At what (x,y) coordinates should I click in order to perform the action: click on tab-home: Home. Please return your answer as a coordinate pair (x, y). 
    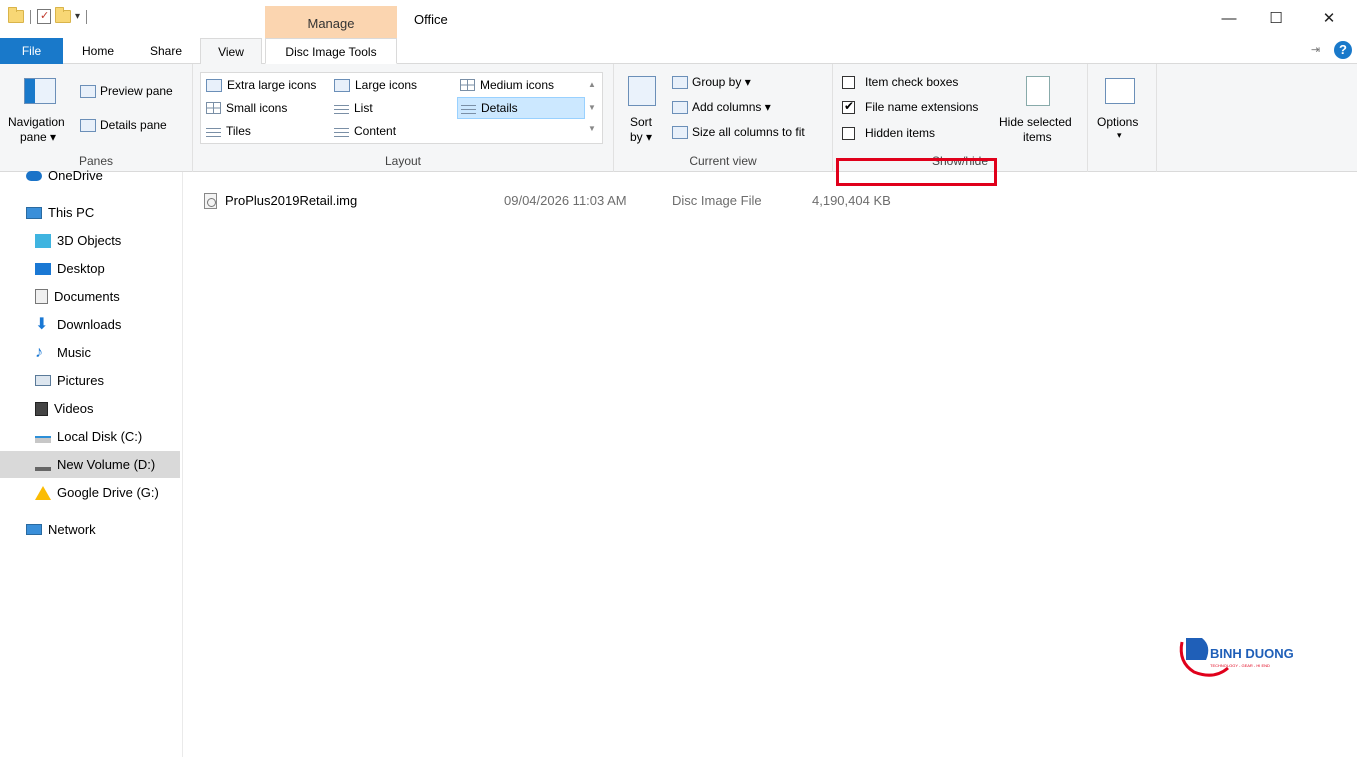
    Looking at the image, I should click on (98, 51).